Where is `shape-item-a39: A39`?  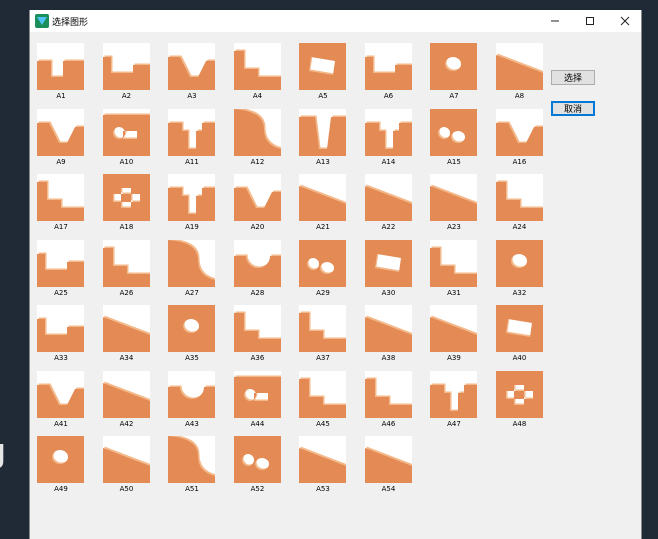 shape-item-a39: A39 is located at coordinates (454, 330).